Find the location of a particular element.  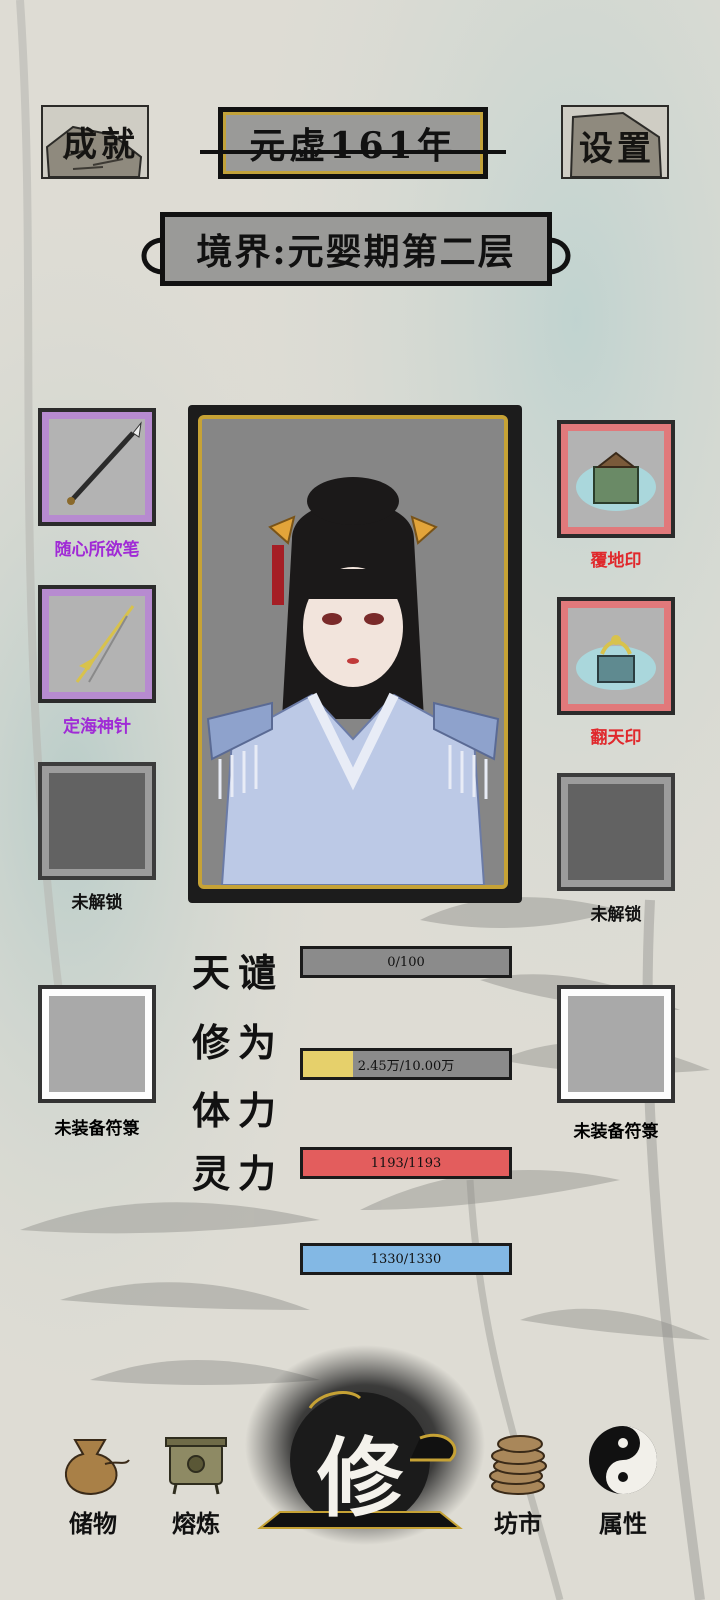

nav-refine-label: 熔炼 is located at coordinates (196, 1523).